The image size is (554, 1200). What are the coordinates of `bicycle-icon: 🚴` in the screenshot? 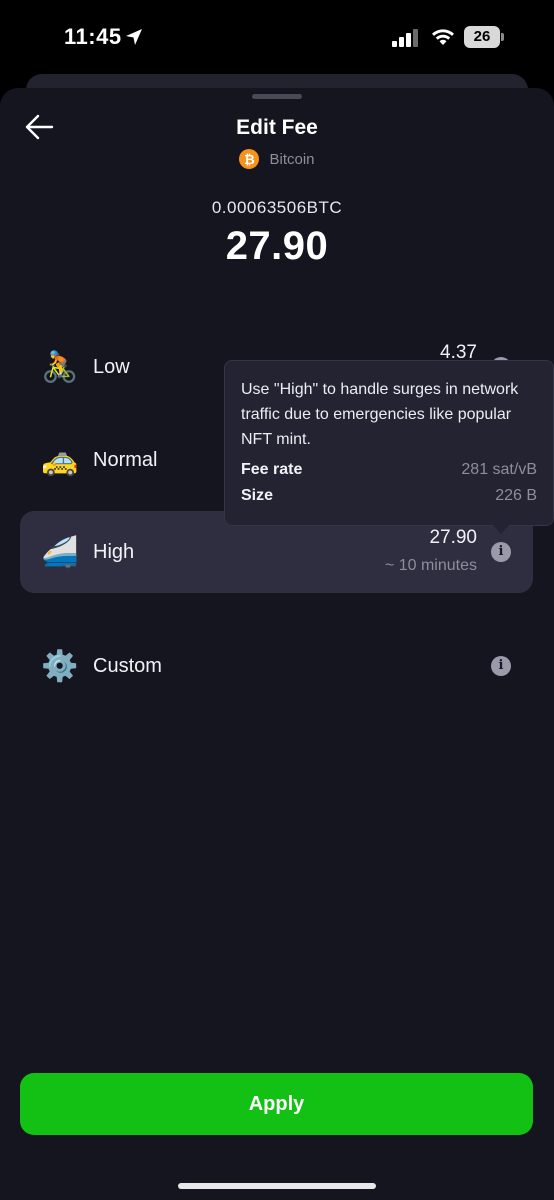 It's located at (60, 367).